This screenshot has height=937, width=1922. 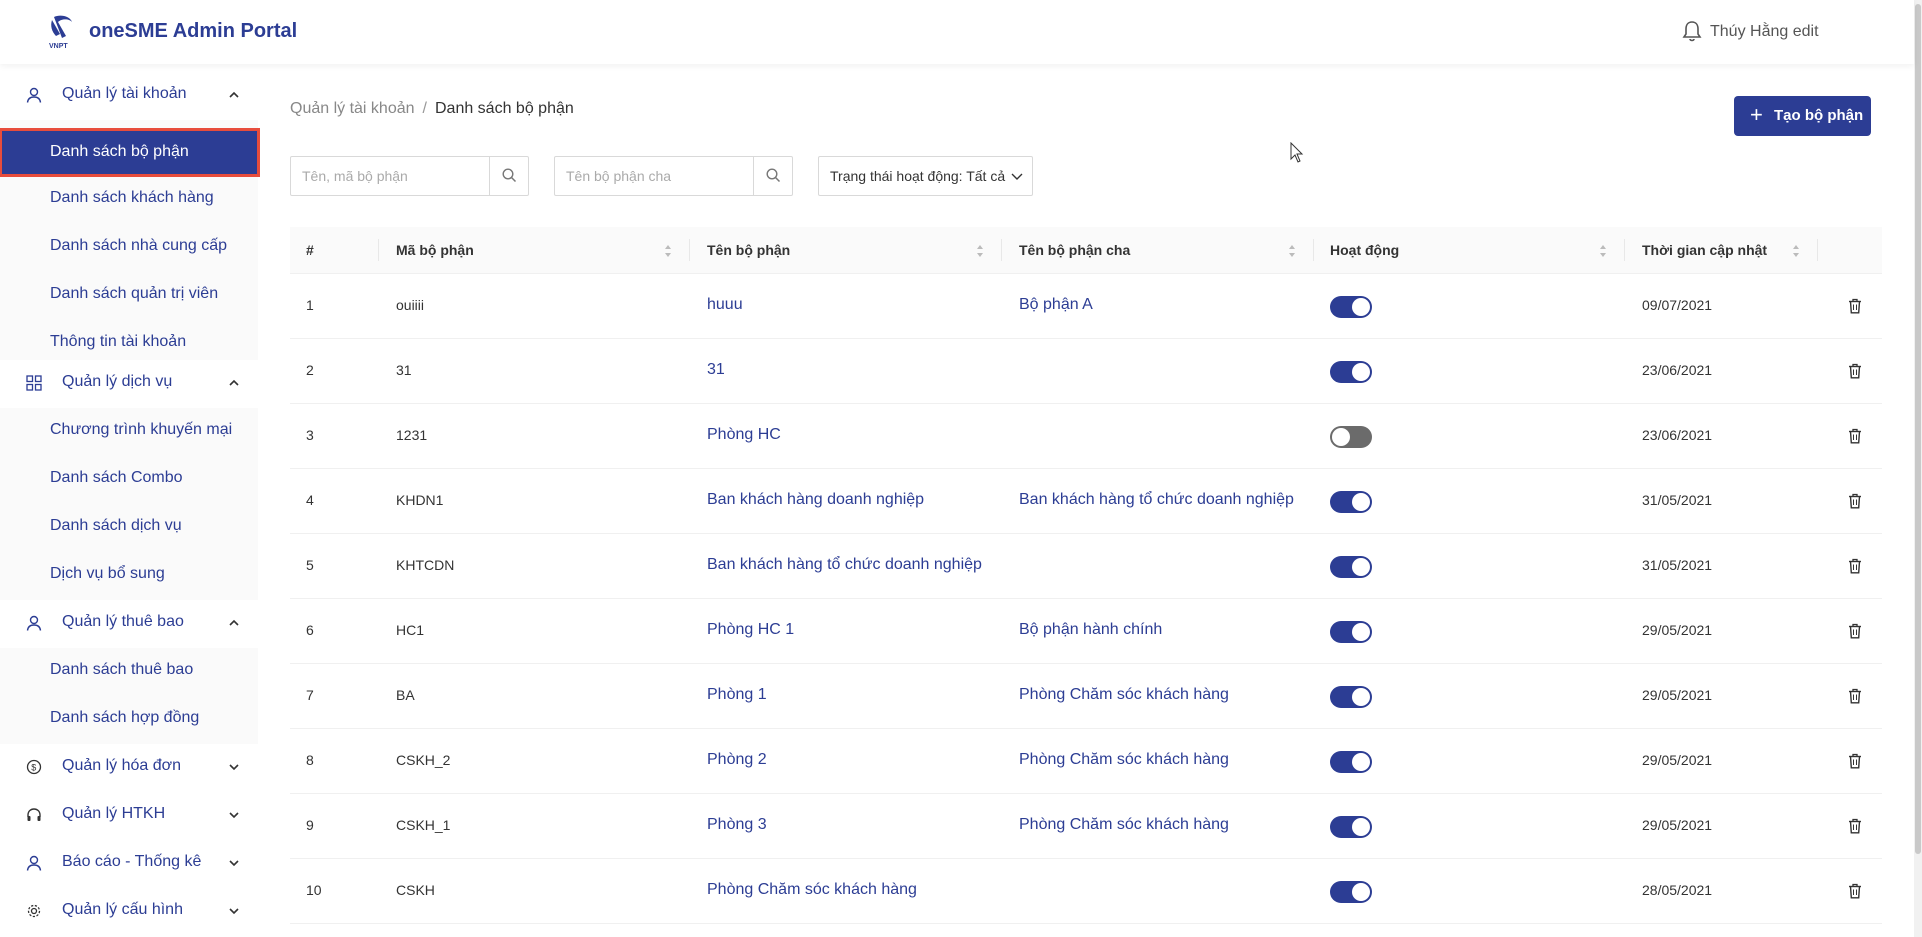 I want to click on sidebar-item-combos: Danh sách Combo, so click(x=129, y=480).